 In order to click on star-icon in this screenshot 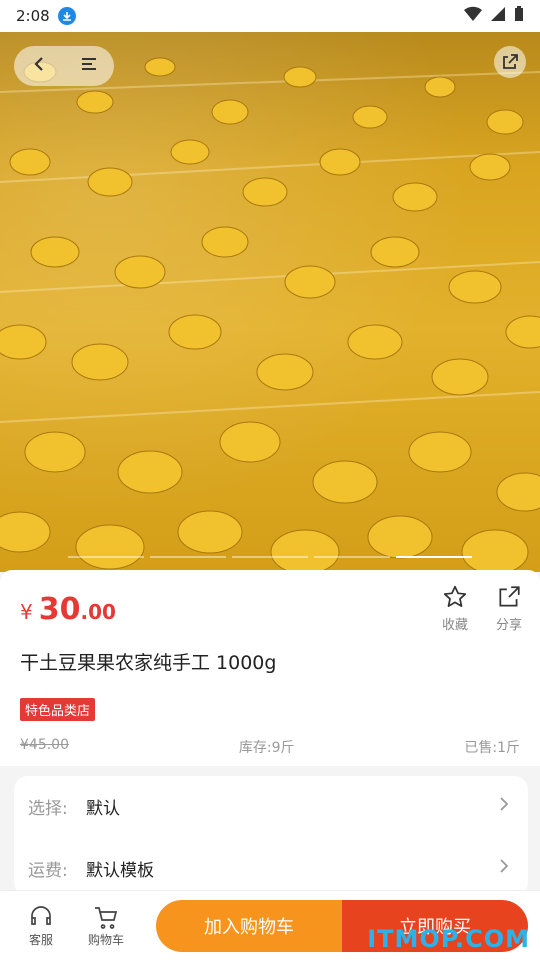, I will do `click(455, 596)`.